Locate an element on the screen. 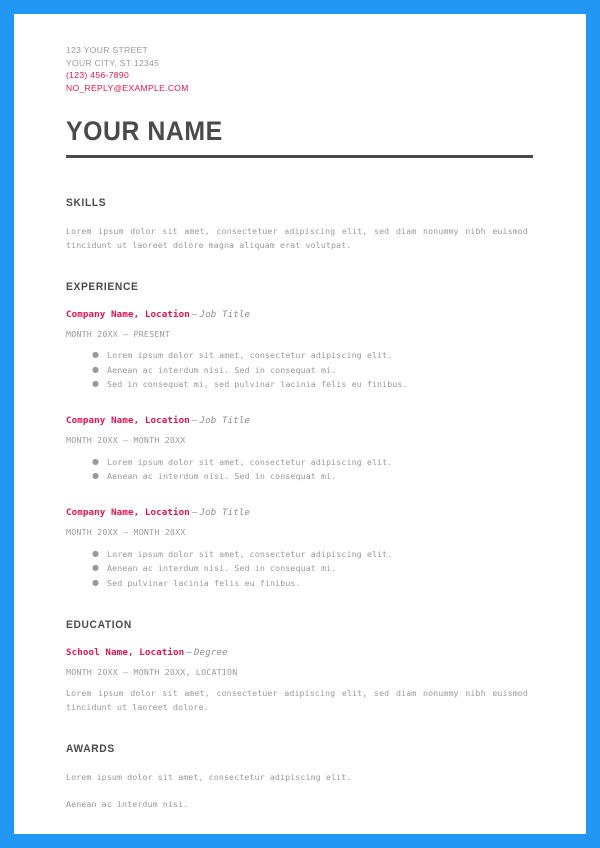 This screenshot has width=600, height=848. education-entry-title: School Name, Location — Degree is located at coordinates (300, 652).